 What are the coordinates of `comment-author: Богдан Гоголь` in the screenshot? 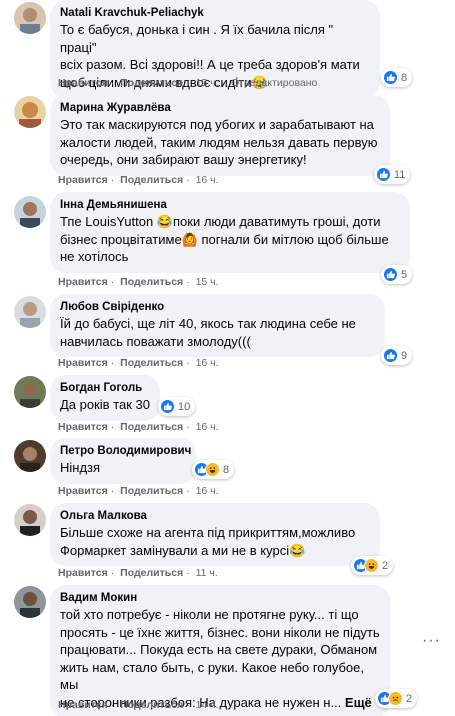 It's located at (105, 388).